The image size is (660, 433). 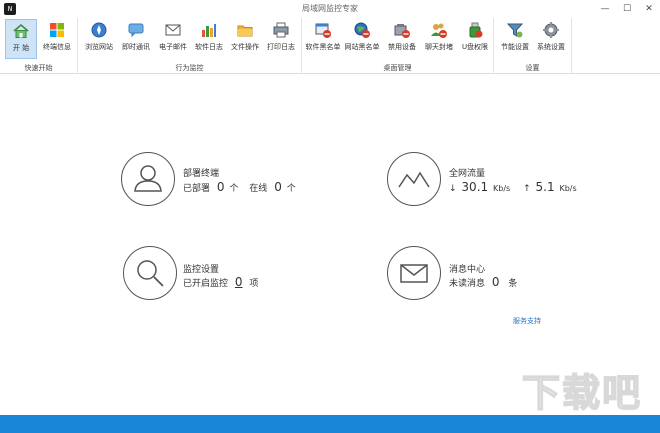 What do you see at coordinates (439, 39) in the screenshot?
I see `chat-block-button: 聊天封堵` at bounding box center [439, 39].